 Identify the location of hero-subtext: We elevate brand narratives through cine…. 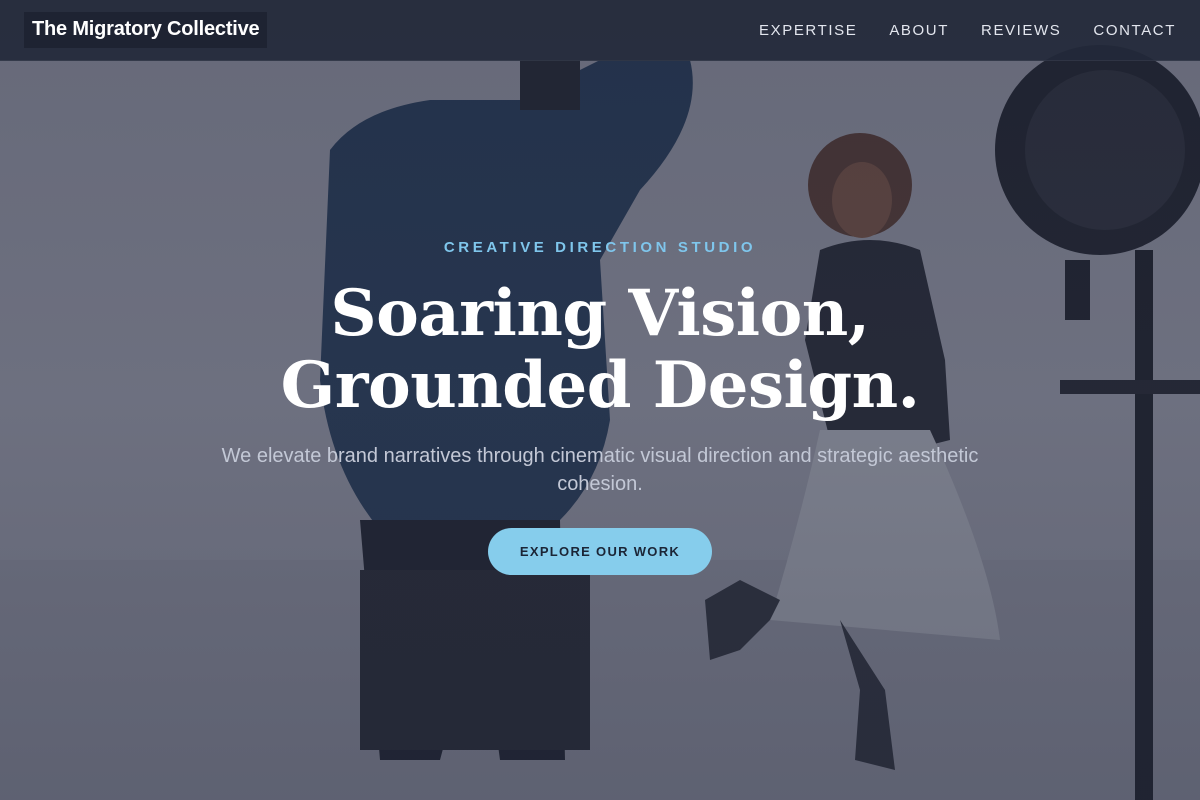
(600, 470).